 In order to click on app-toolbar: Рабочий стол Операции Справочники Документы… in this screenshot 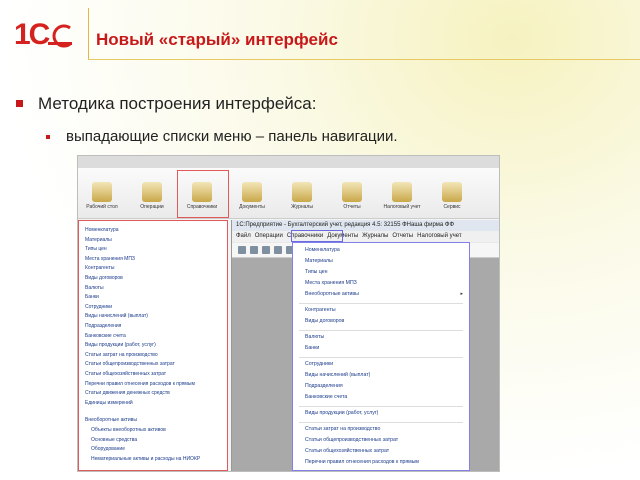, I will do `click(288, 193)`.